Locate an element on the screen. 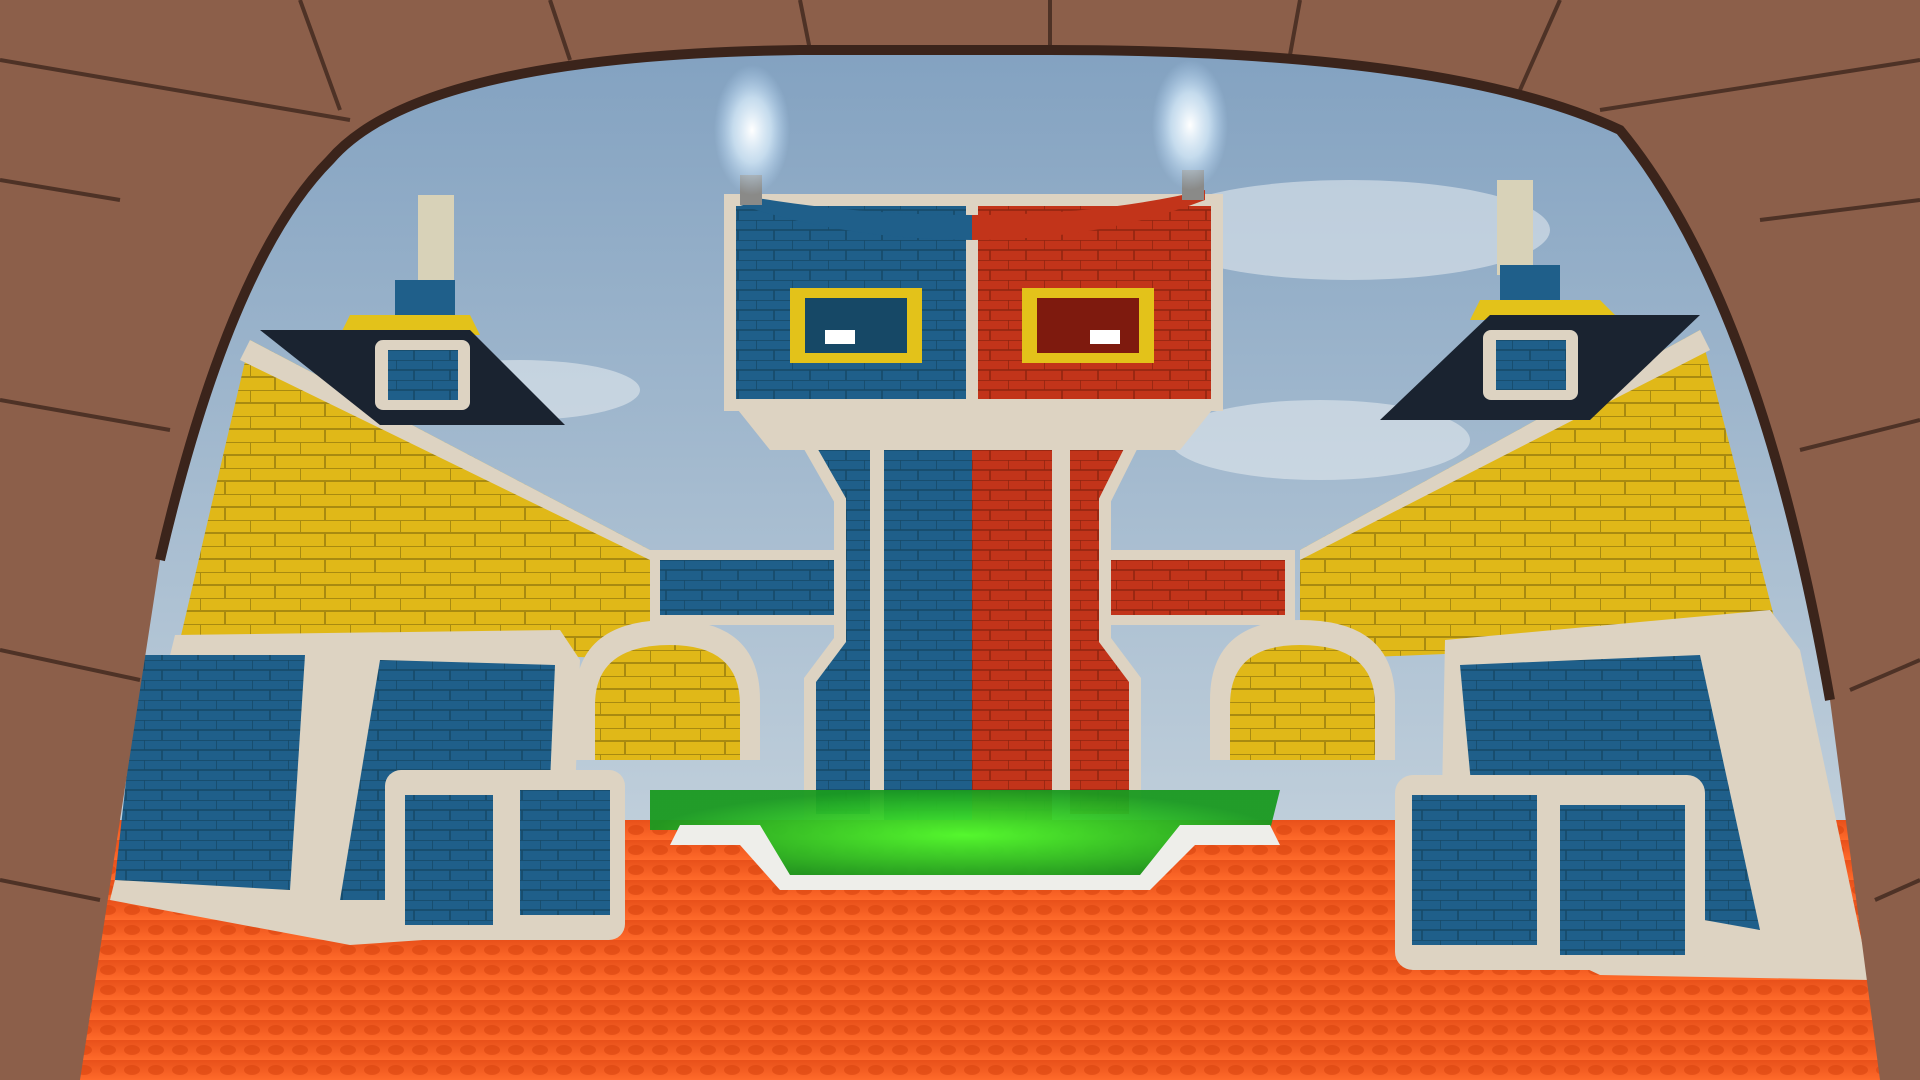 The width and height of the screenshot is (1920, 1080). right-light-glow is located at coordinates (1190, 125).